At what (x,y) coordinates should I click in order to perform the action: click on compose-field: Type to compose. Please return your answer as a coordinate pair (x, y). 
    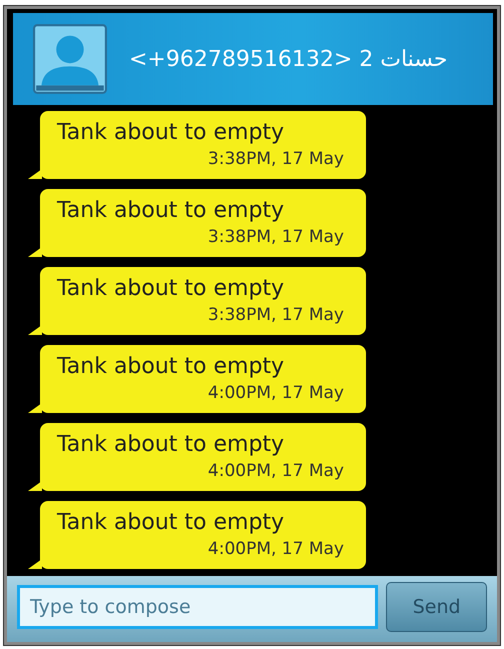
    Looking at the image, I should click on (197, 607).